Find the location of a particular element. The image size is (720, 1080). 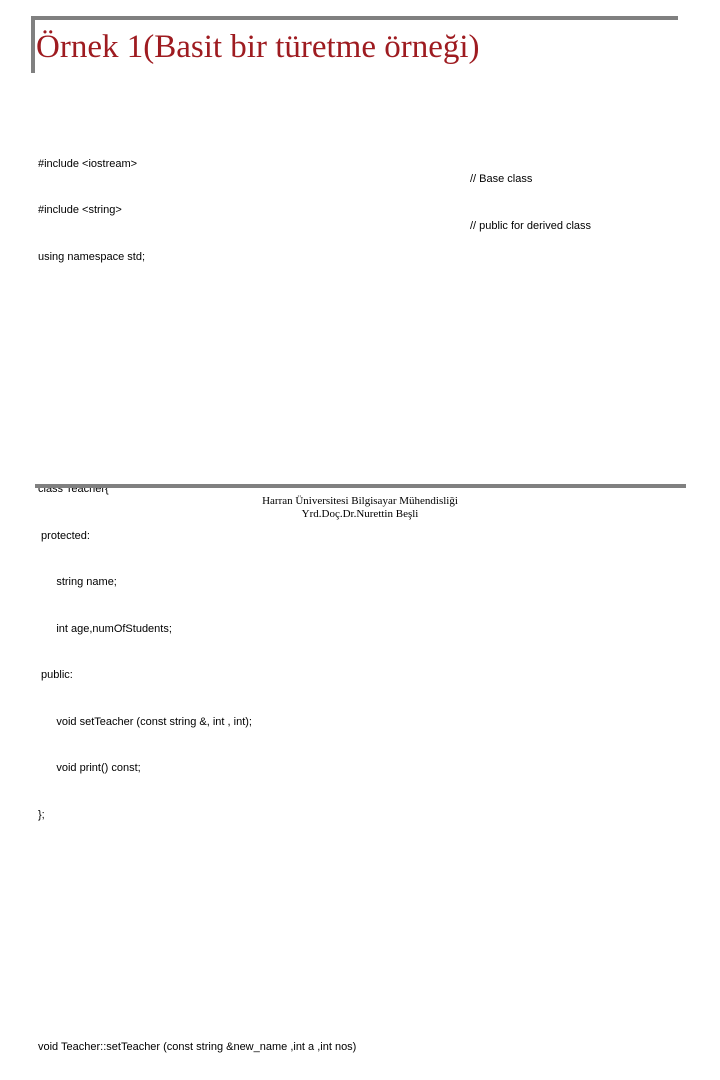

code-line: }; is located at coordinates (41, 814).